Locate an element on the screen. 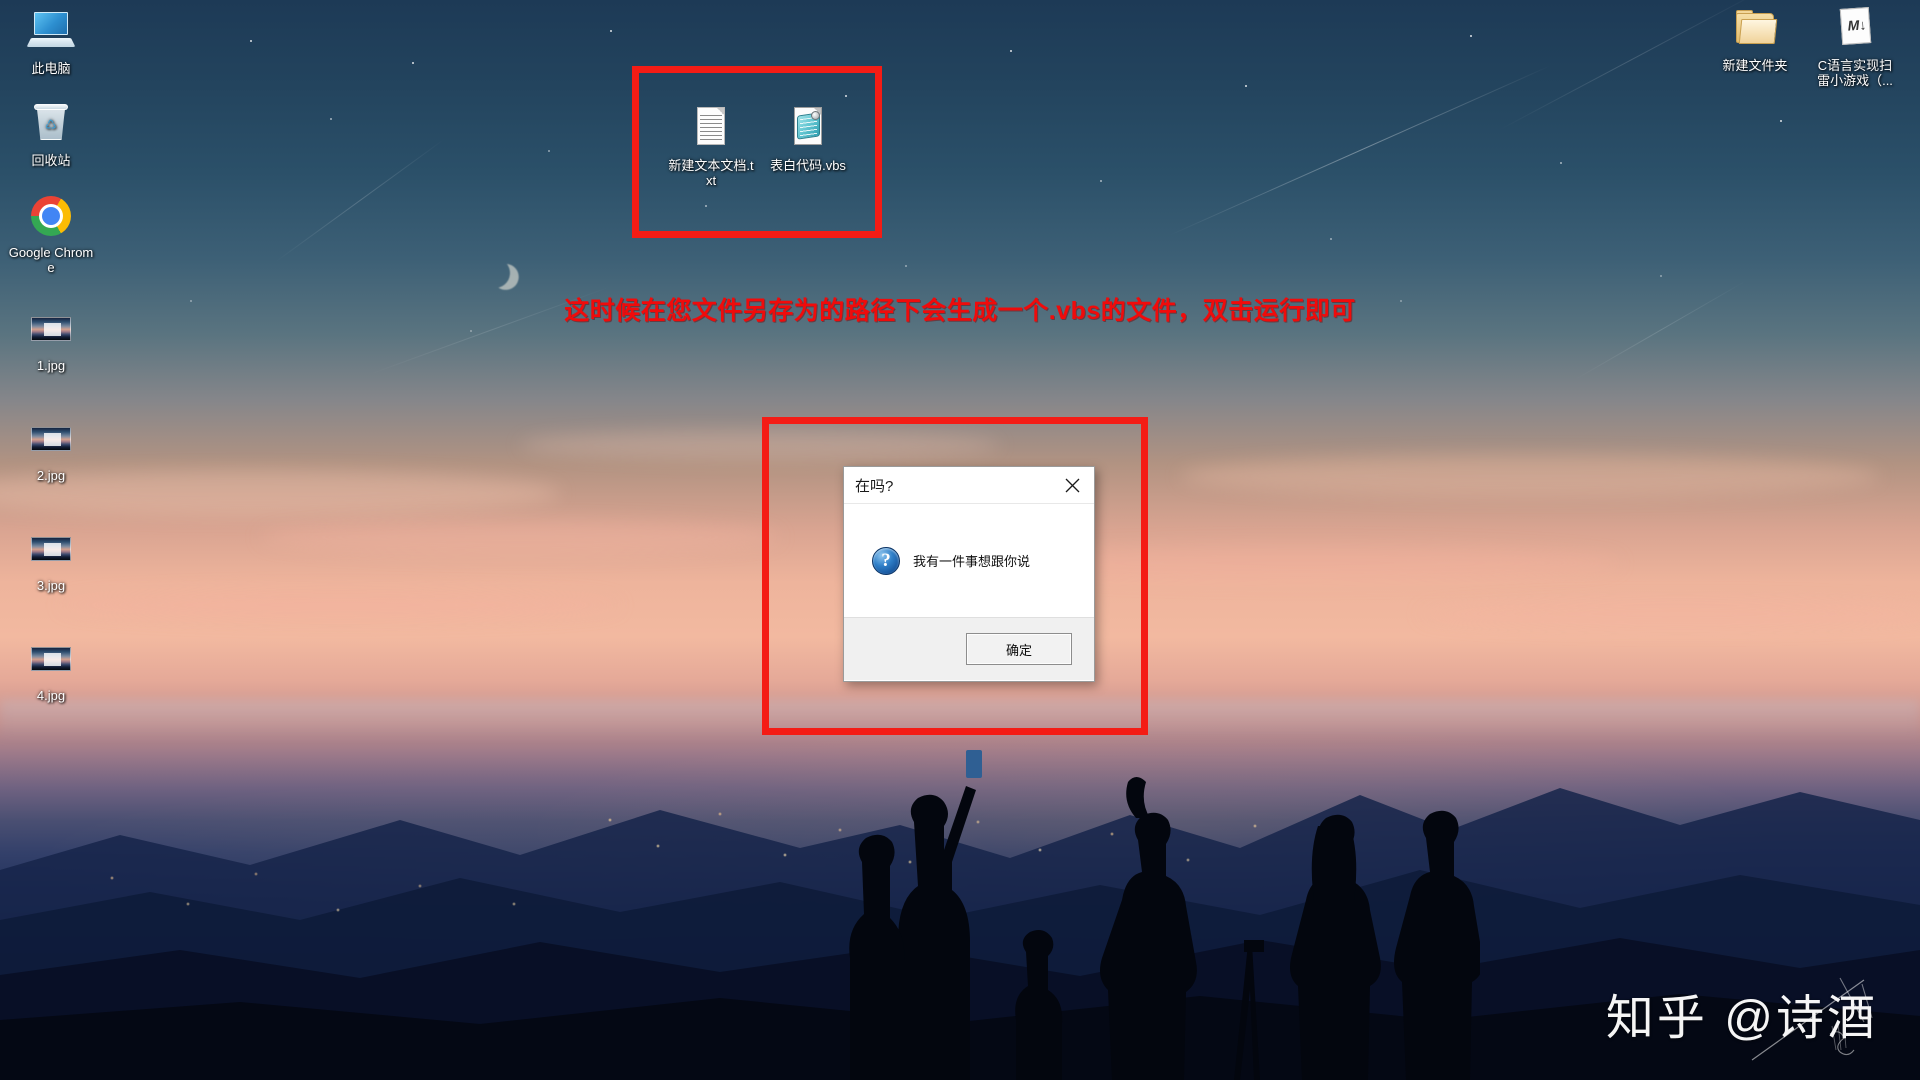 This screenshot has height=1080, width=1920. people-silhouettes is located at coordinates (1164, 915).